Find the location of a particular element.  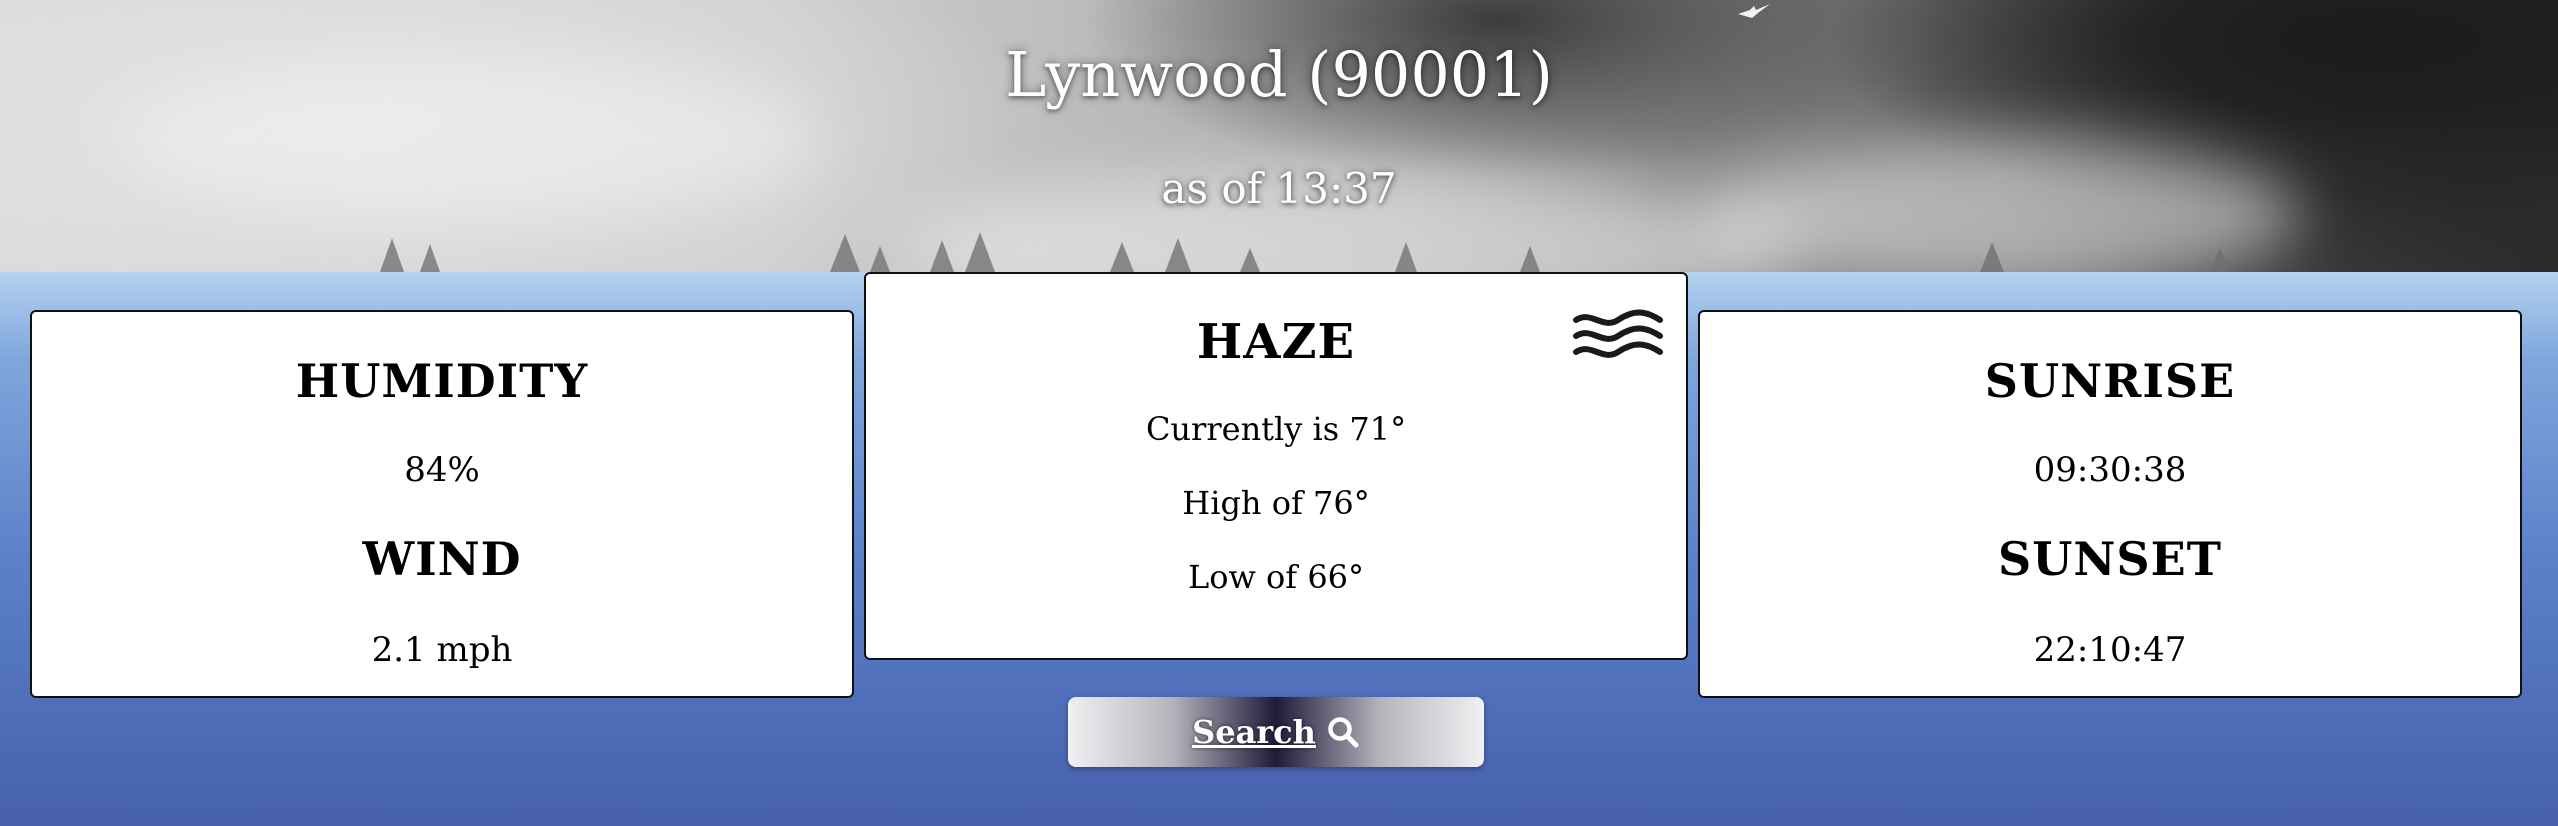

updated-time: as of 13:37 is located at coordinates (1279, 188).